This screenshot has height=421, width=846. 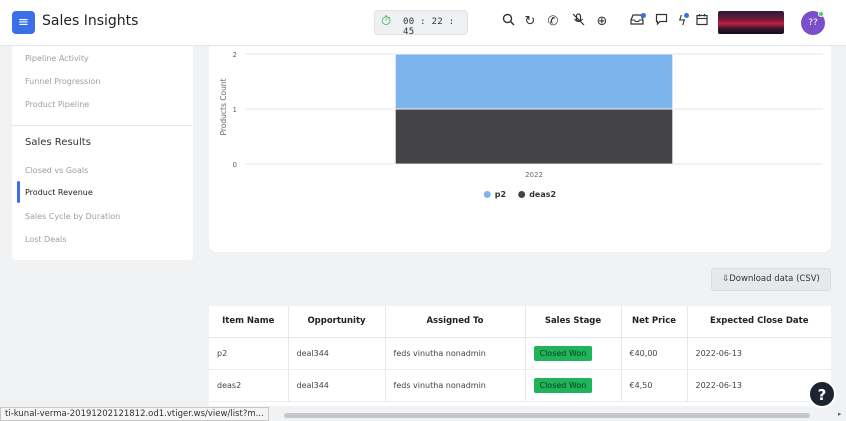 What do you see at coordinates (774, 279) in the screenshot?
I see `download-label: Download data (CSV)` at bounding box center [774, 279].